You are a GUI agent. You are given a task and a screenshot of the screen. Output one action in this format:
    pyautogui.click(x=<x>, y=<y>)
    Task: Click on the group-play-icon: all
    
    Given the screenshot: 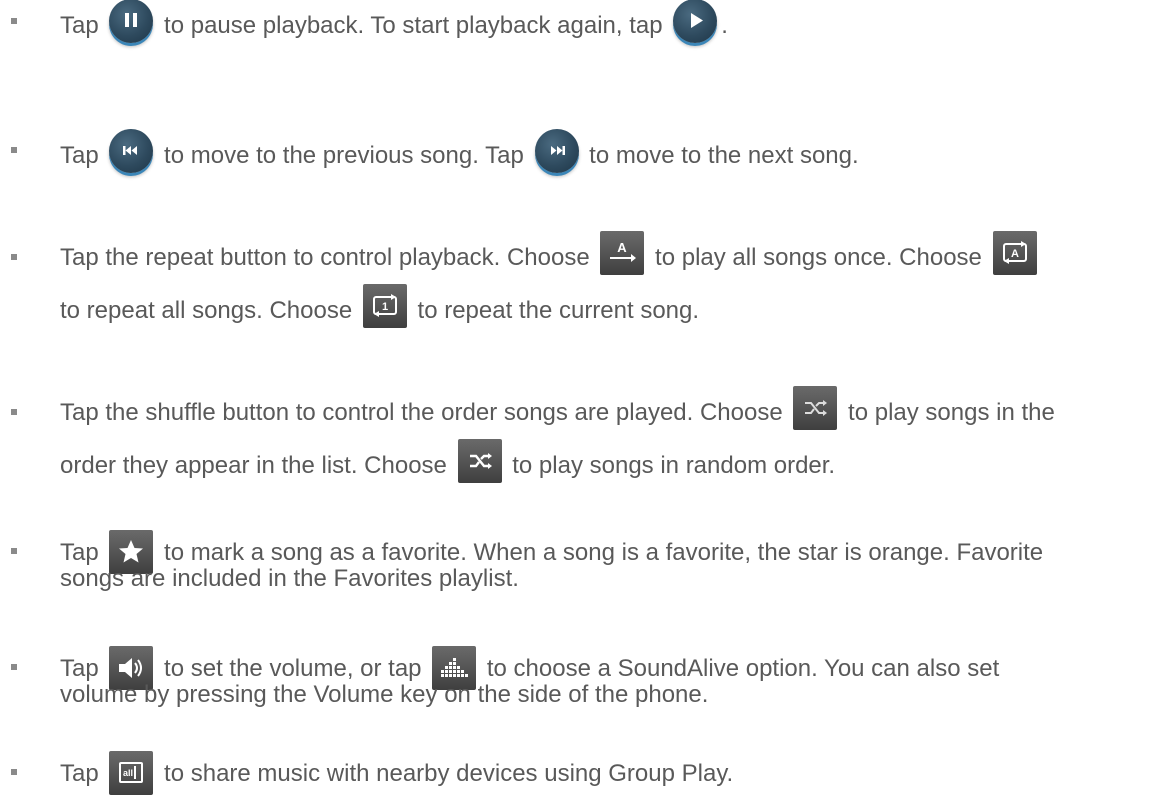 What is the action you would take?
    pyautogui.click(x=131, y=772)
    